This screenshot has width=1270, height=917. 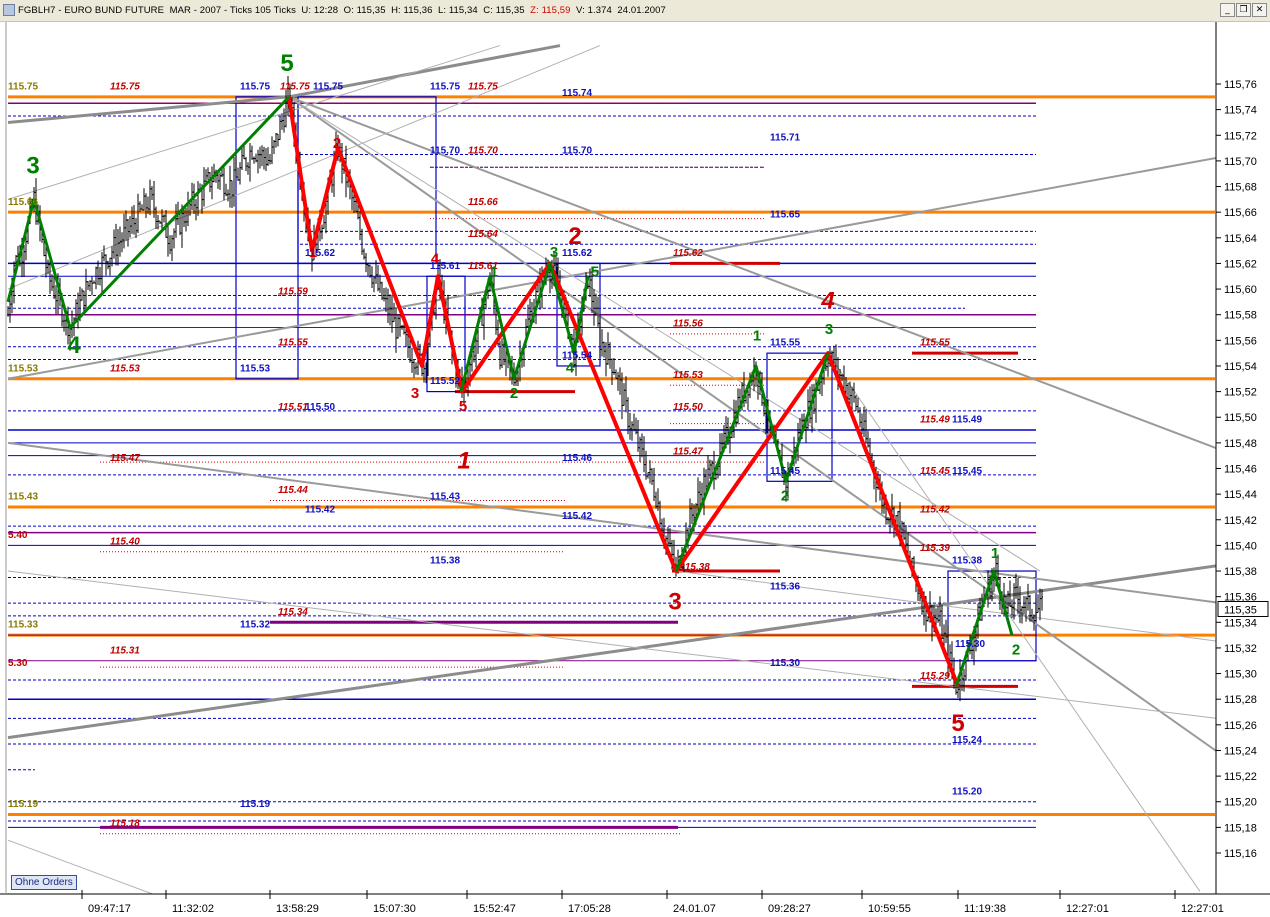 What do you see at coordinates (23, 497) in the screenshot?
I see `edge-price-label: 115.43` at bounding box center [23, 497].